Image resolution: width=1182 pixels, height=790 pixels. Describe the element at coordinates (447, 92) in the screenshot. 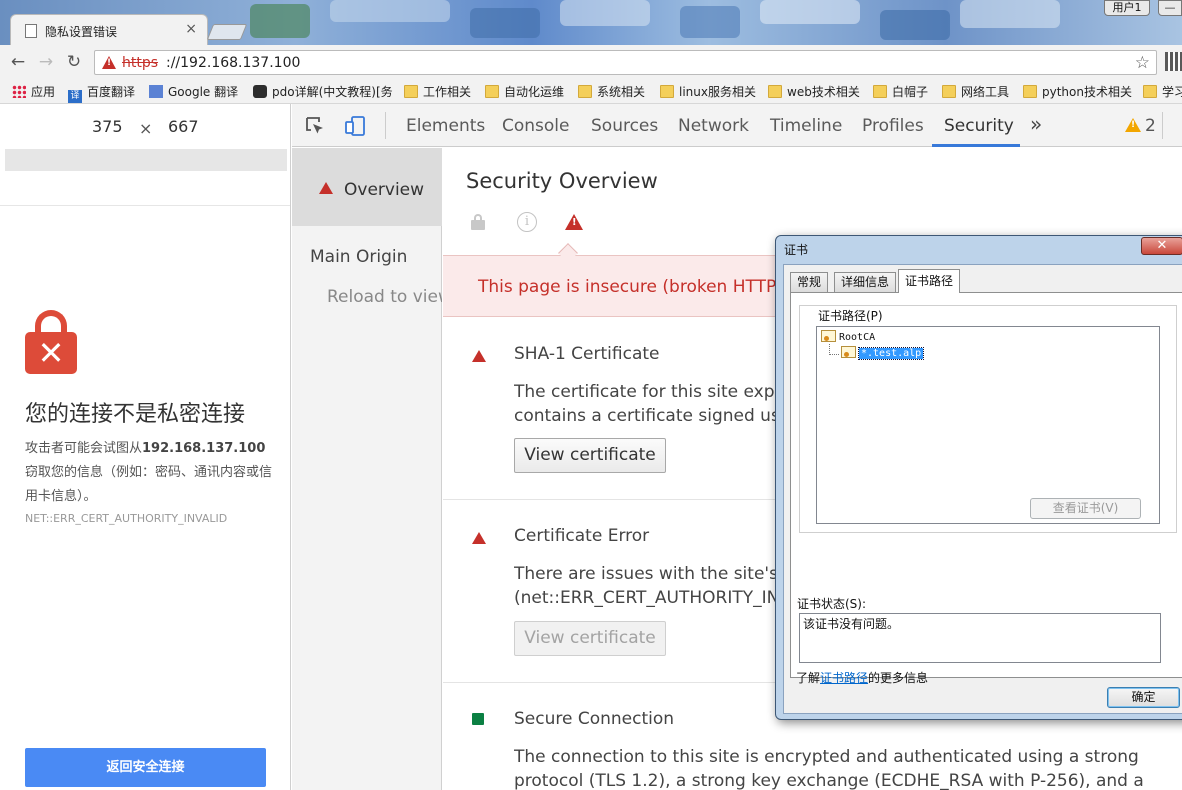

I see `bookmark-label: 工作相关` at that location.